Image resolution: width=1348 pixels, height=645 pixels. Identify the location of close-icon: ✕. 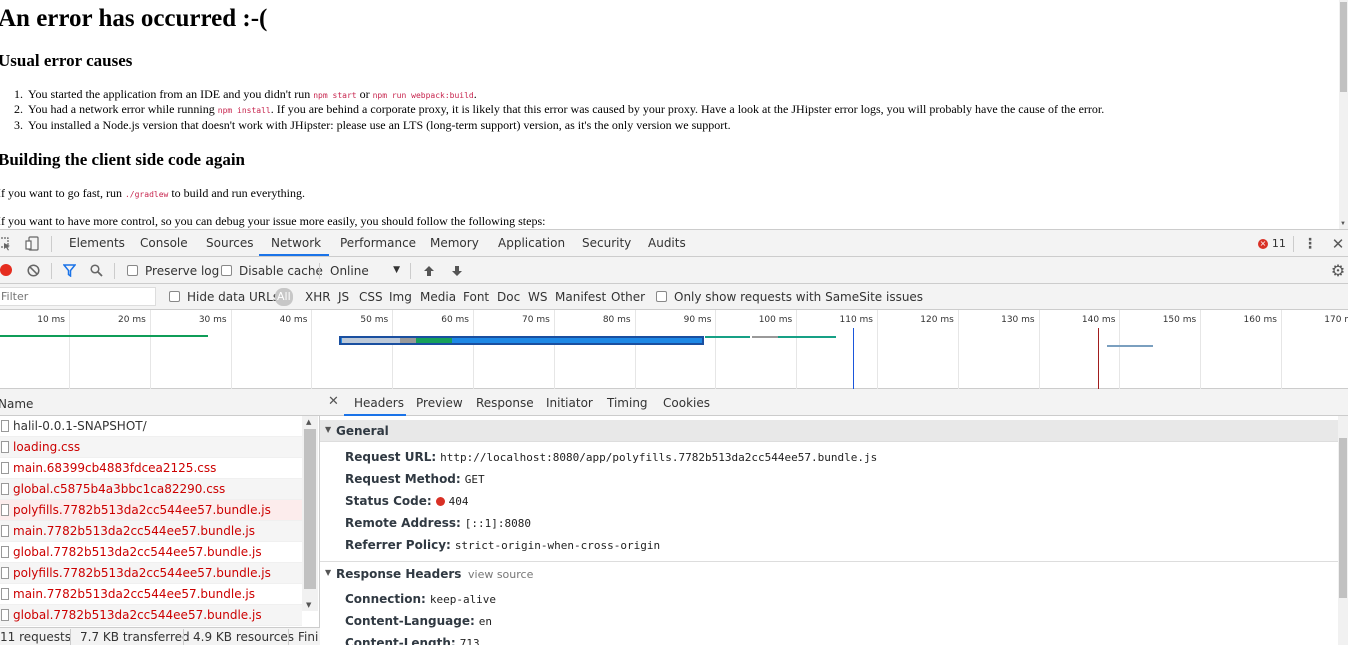
(1338, 244).